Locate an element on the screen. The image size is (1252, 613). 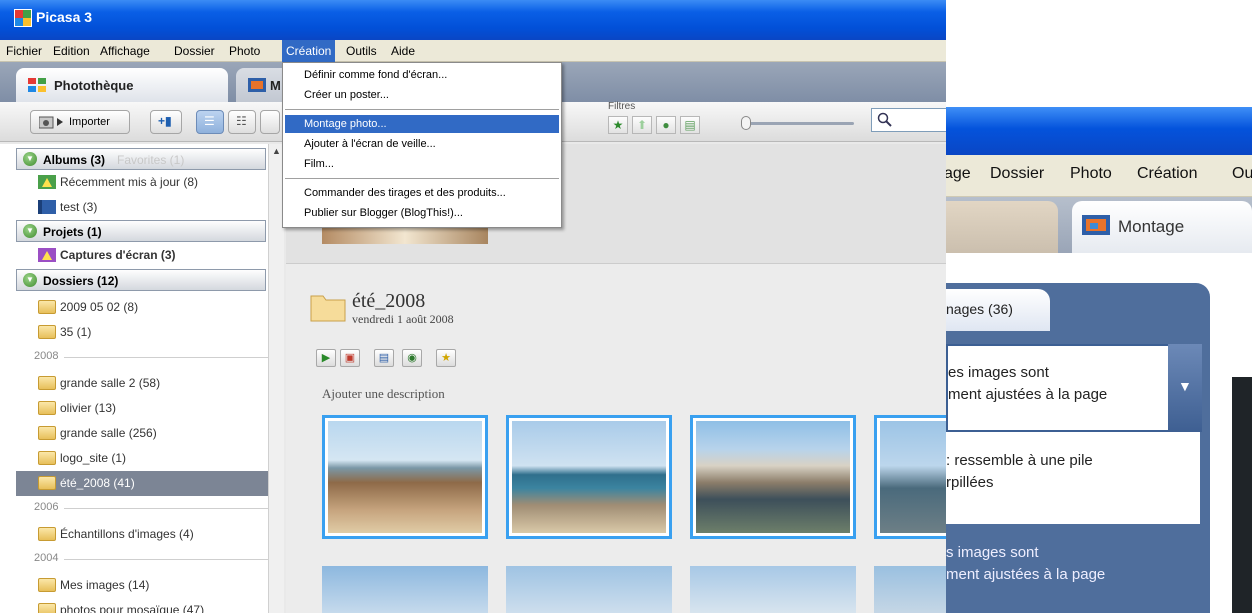
scroll-up-icon: ▲ is located at coordinates (276, 151).